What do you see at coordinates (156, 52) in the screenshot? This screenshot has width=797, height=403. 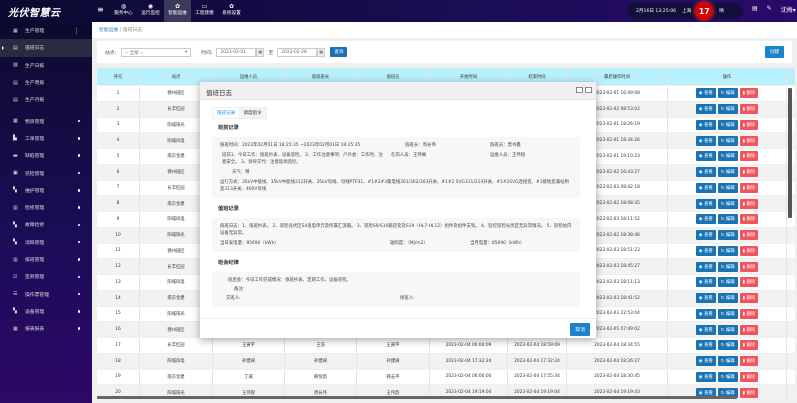 I see `station-select: -- 全部 -- ▾` at bounding box center [156, 52].